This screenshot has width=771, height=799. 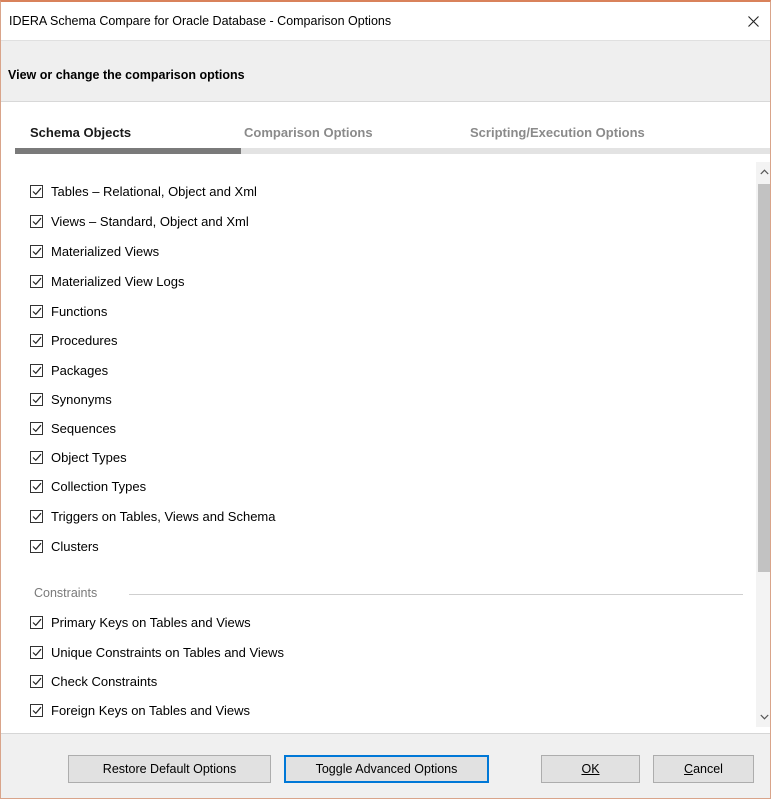 What do you see at coordinates (79, 311) in the screenshot?
I see `checkbox-label: Functions` at bounding box center [79, 311].